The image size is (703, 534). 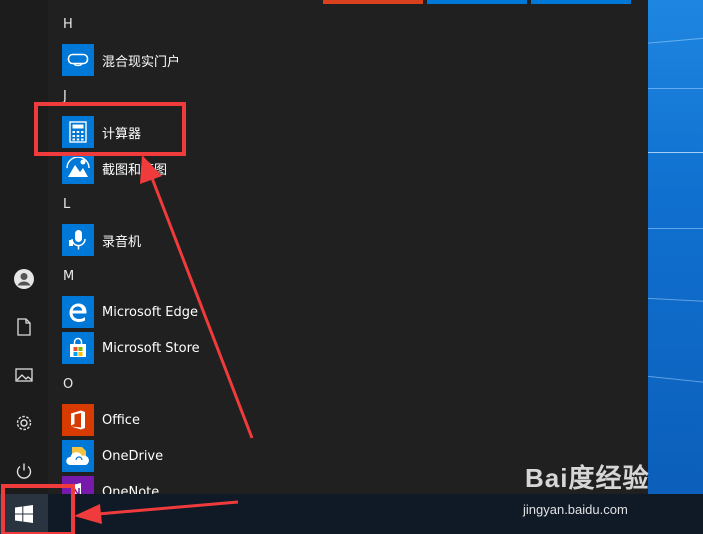 I want to click on user-icon, so click(x=24, y=279).